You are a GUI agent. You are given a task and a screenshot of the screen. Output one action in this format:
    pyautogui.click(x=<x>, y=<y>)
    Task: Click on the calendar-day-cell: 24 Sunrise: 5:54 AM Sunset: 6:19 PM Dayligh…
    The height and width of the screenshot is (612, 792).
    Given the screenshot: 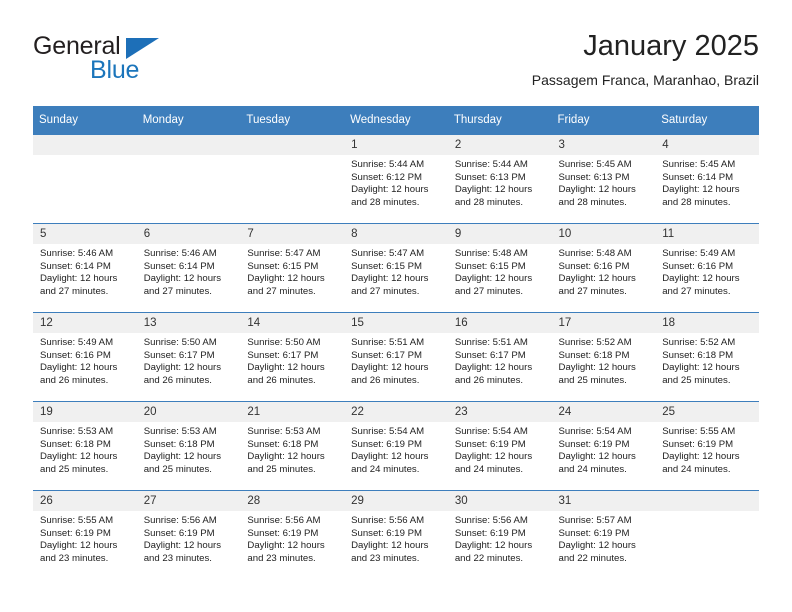 What is the action you would take?
    pyautogui.click(x=603, y=446)
    